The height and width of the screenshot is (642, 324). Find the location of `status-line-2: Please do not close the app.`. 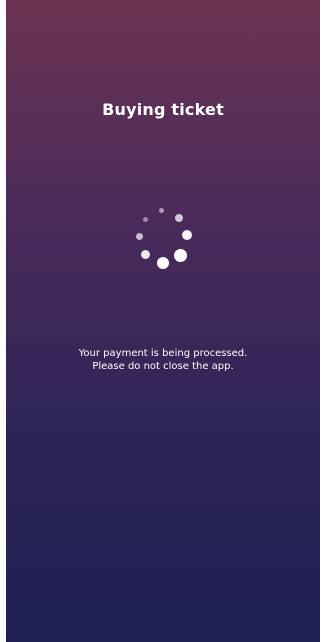

status-line-2: Please do not close the app. is located at coordinates (163, 366).